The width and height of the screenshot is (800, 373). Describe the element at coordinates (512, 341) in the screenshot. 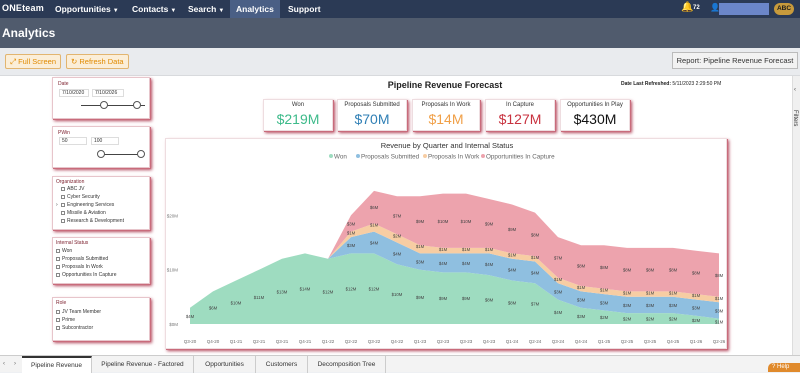

I see `x-tick-label: Q1-24` at that location.